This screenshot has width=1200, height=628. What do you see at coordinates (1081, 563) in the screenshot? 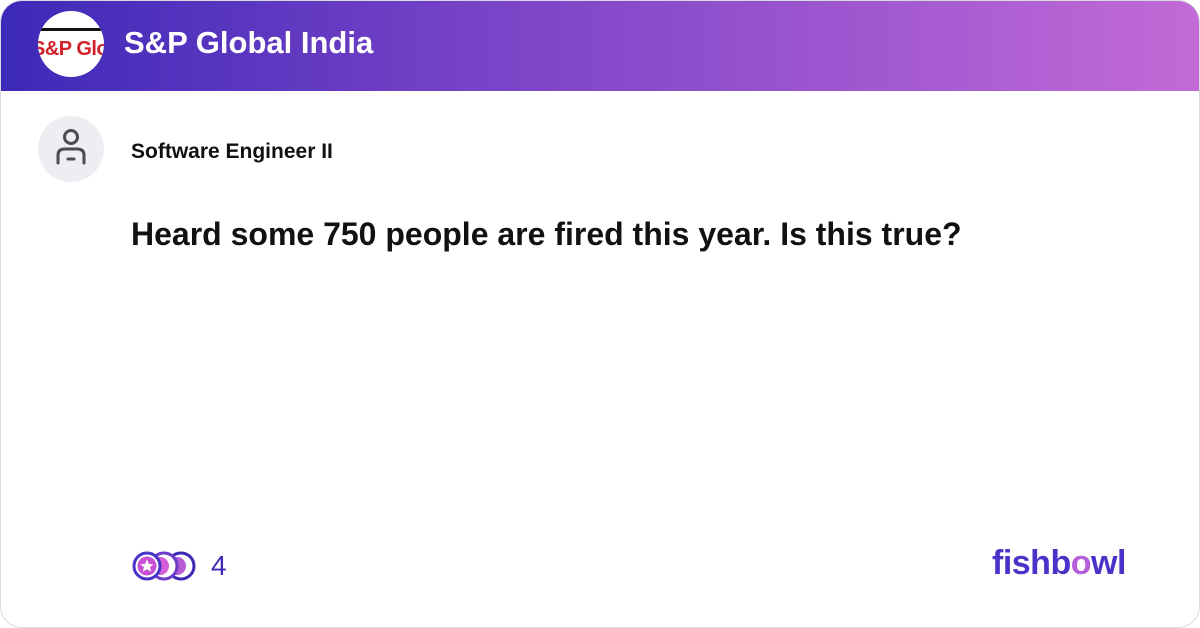
I see `brand-part-2: o` at bounding box center [1081, 563].